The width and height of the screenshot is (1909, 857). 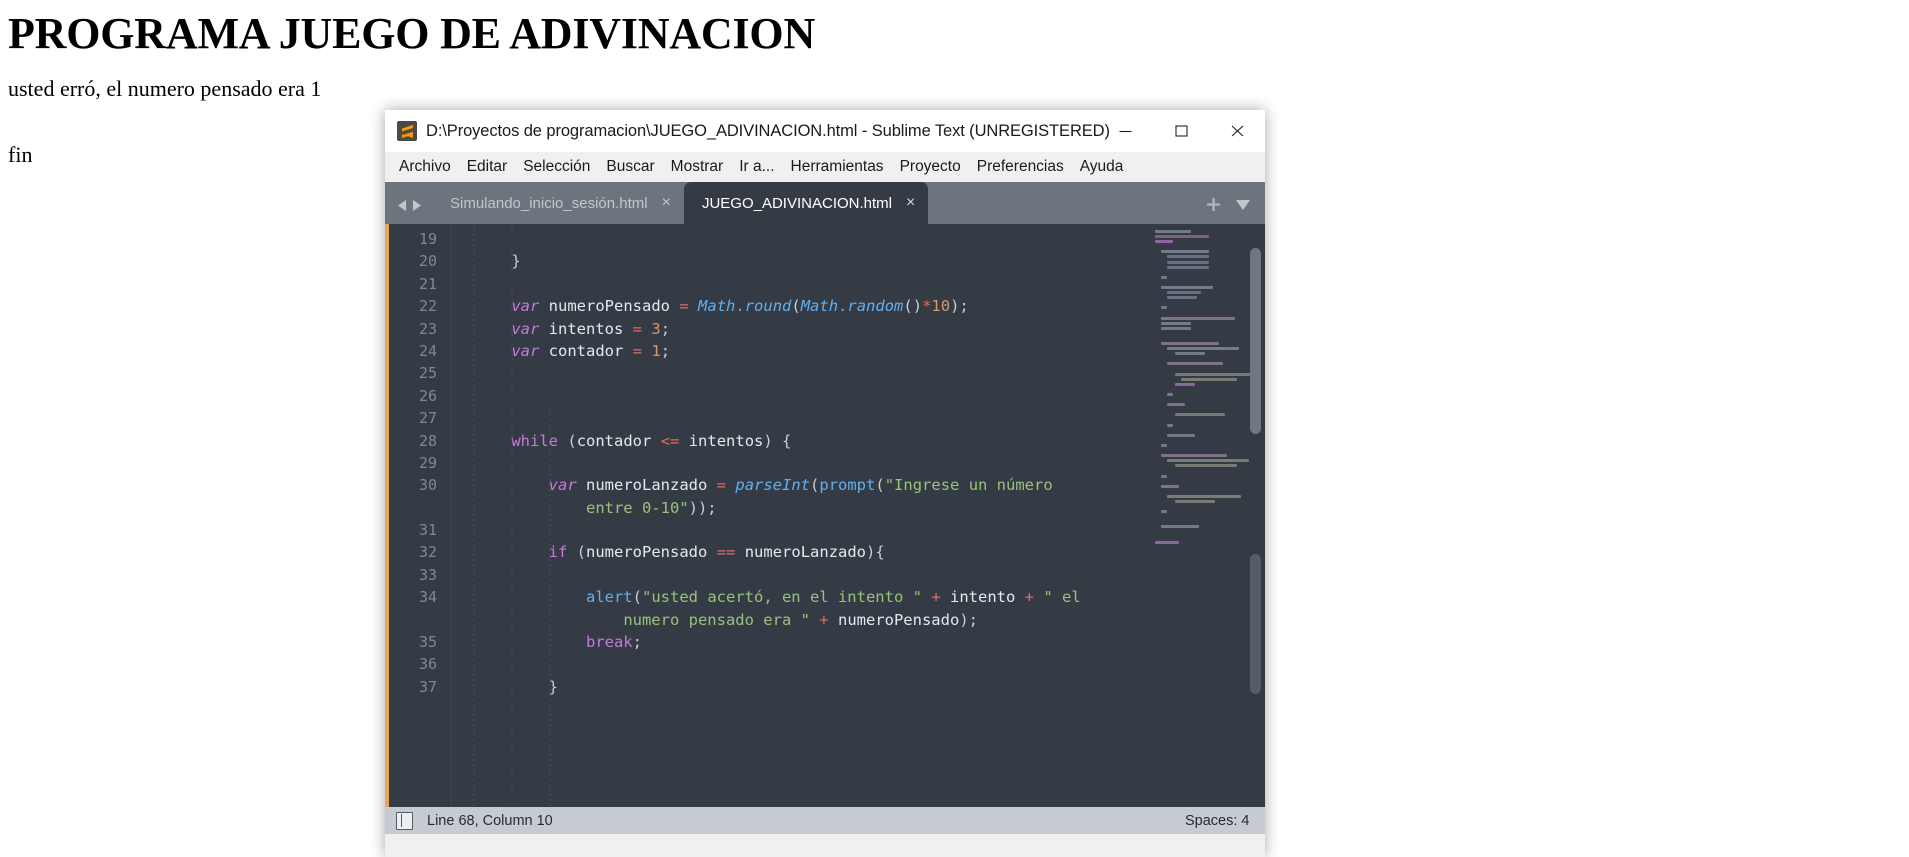 What do you see at coordinates (516, 261) in the screenshot?
I see `code-line-20: }` at bounding box center [516, 261].